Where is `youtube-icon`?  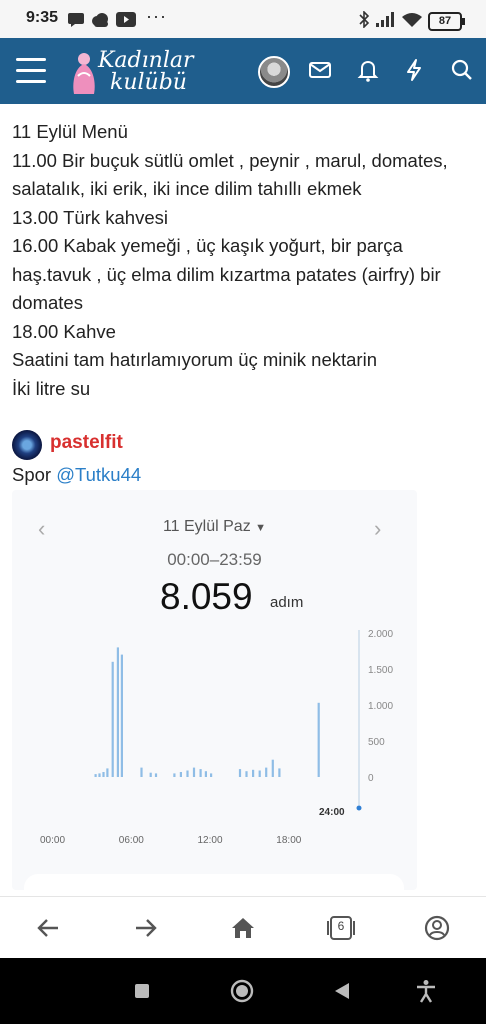 youtube-icon is located at coordinates (126, 19).